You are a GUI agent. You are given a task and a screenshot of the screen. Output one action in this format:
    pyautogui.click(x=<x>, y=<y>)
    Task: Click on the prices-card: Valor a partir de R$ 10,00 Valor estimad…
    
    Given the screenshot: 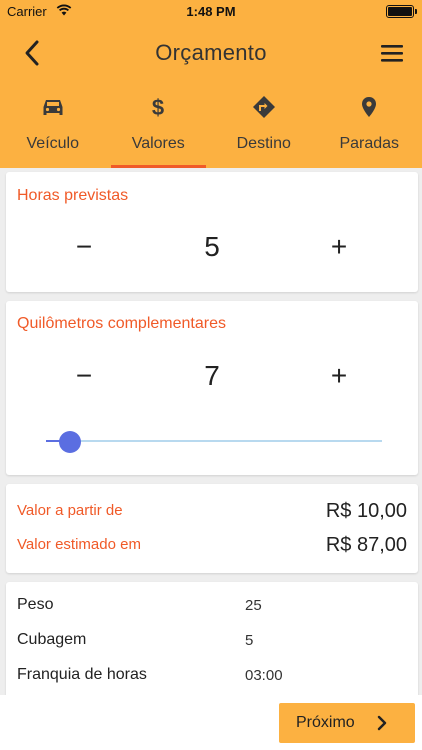 What is the action you would take?
    pyautogui.click(x=212, y=528)
    